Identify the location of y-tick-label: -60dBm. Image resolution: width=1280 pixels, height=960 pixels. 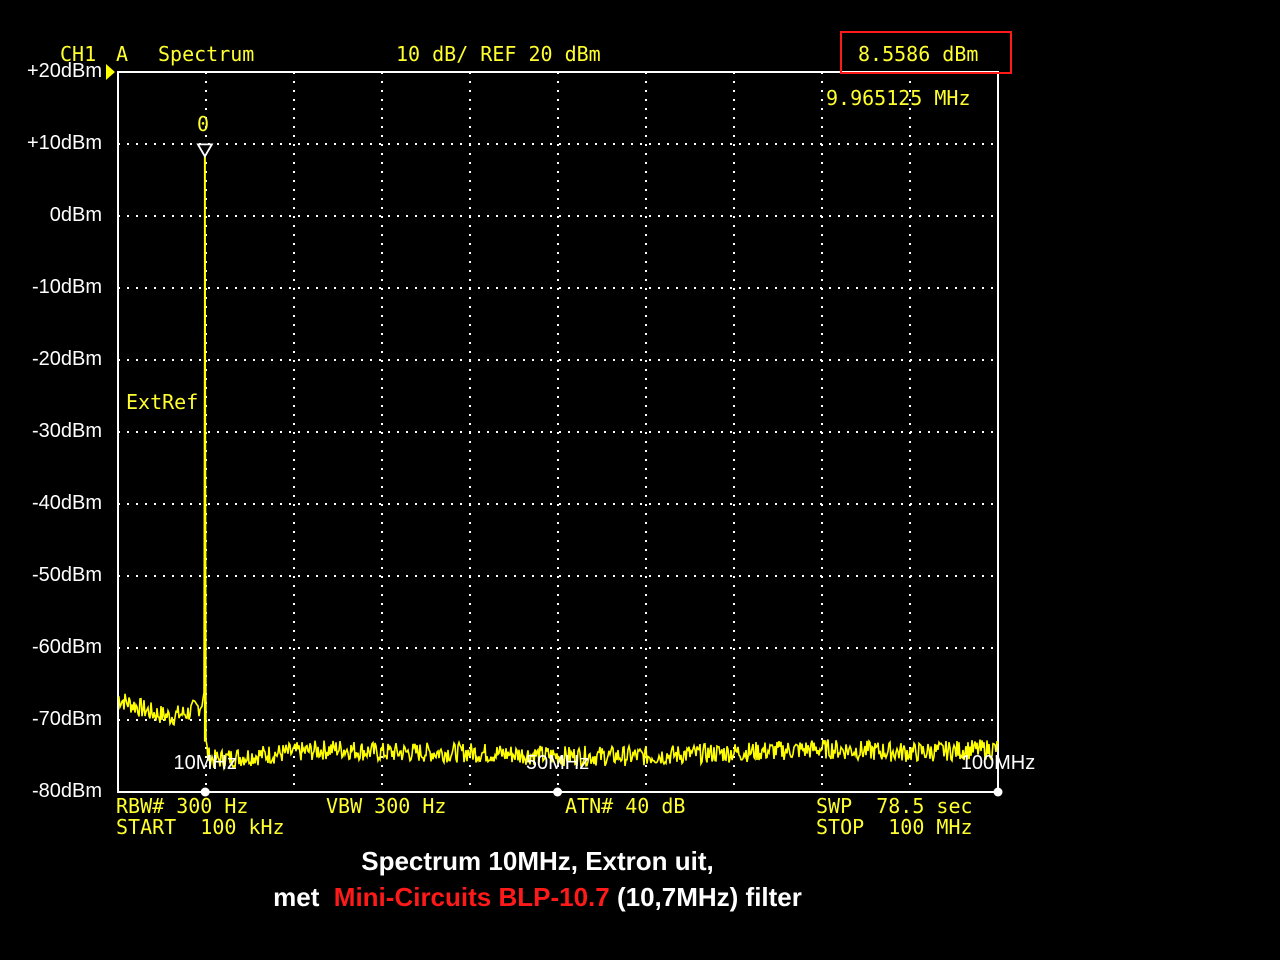
(66, 647).